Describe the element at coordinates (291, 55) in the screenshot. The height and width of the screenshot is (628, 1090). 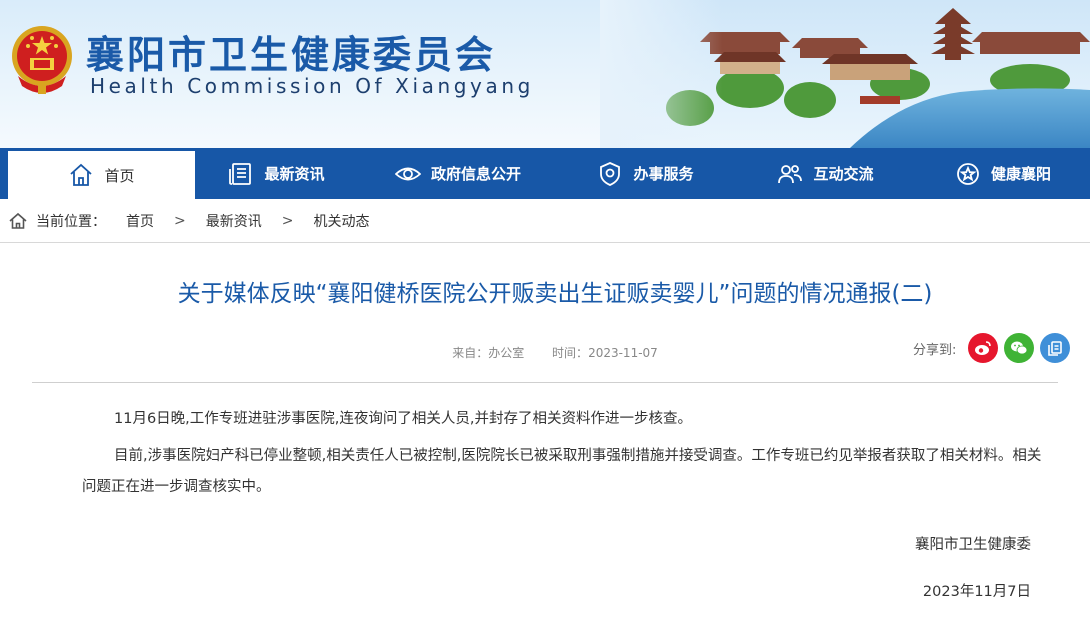
I see `site-title: 襄阳市卫生健康委员会` at that location.